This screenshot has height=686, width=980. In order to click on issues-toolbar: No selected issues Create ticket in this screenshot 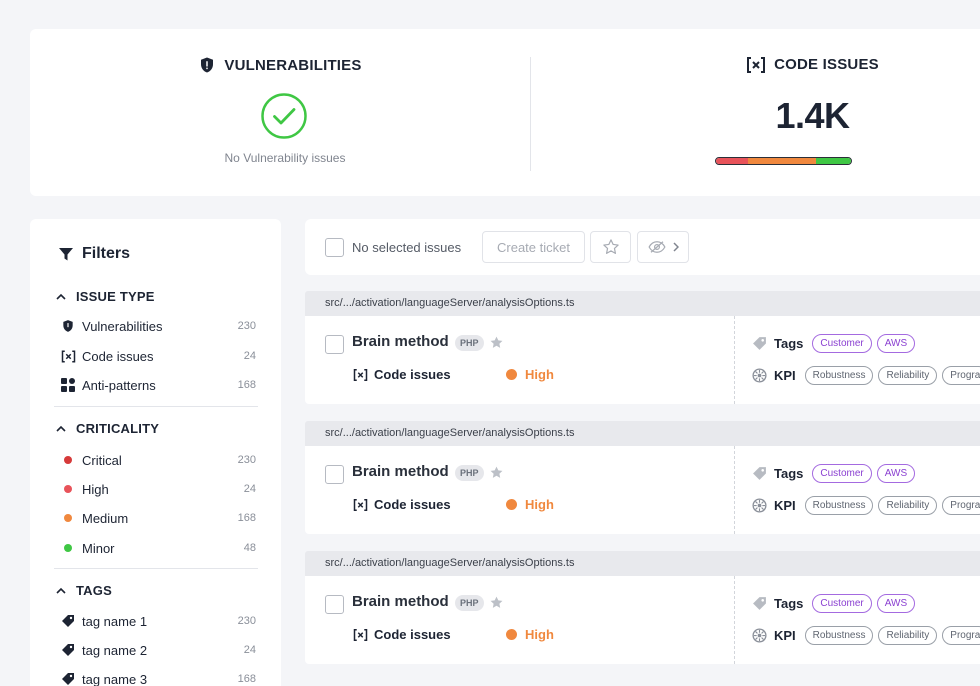, I will do `click(642, 247)`.